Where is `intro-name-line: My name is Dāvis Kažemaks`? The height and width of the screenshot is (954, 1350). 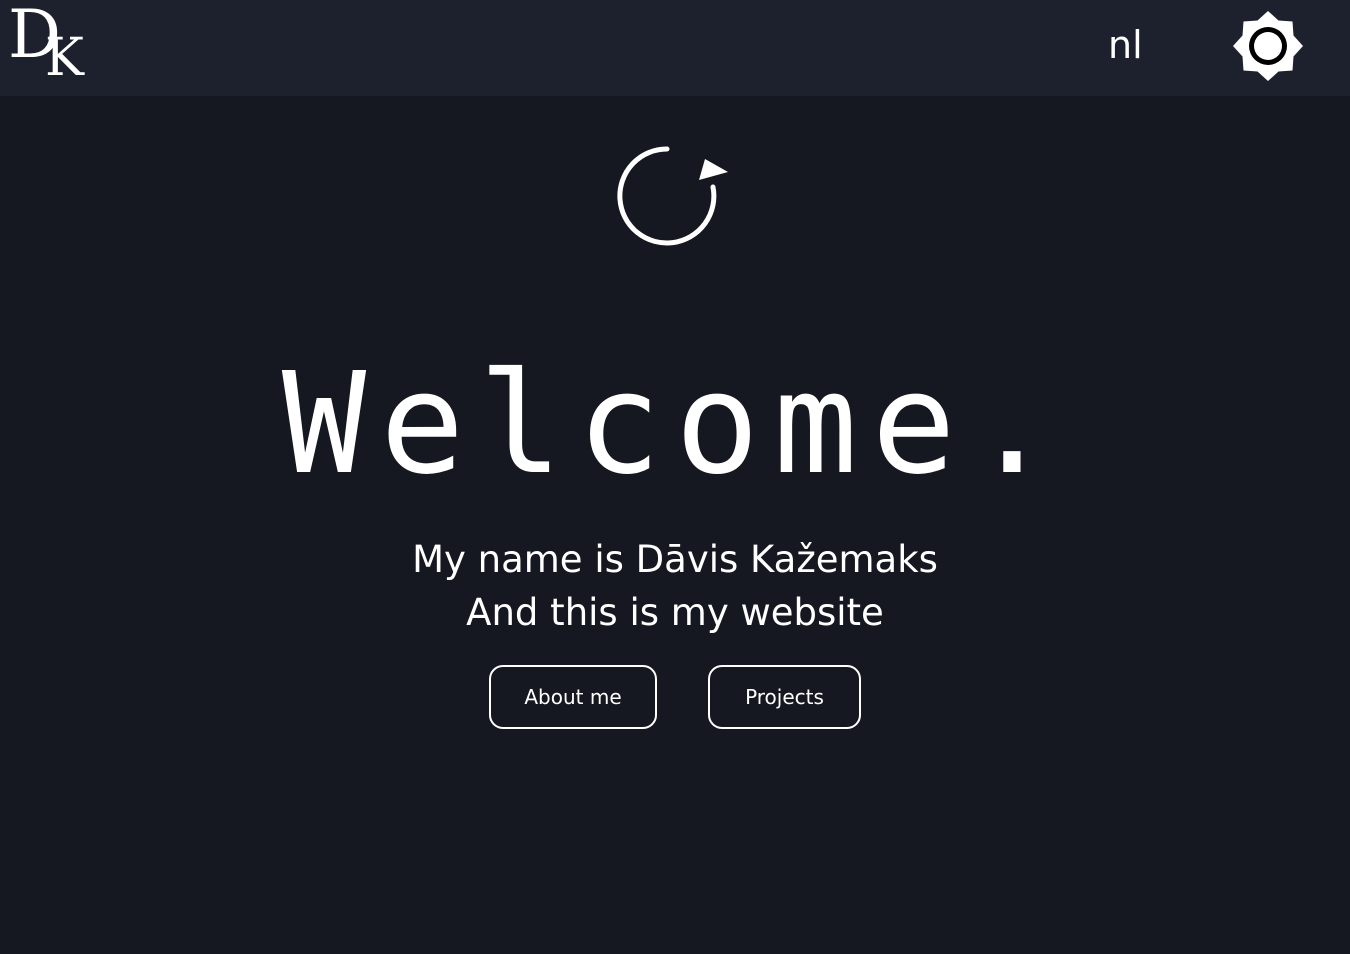 intro-name-line: My name is Dāvis Kažemaks is located at coordinates (675, 559).